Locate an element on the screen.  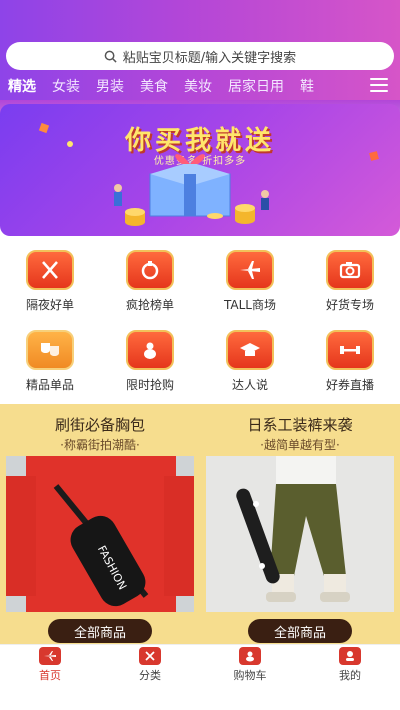
grid-label: 达人说 is located at coordinates (249, 385).